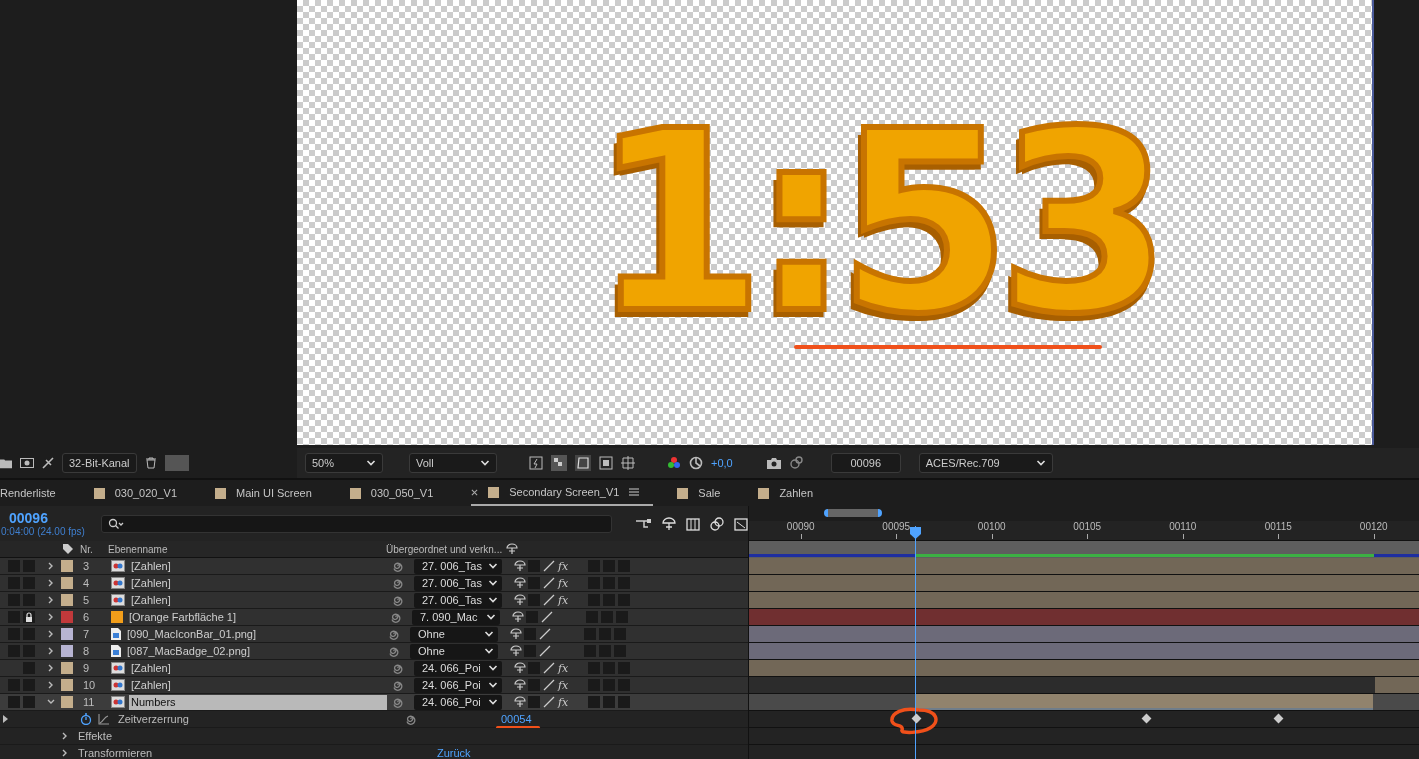 The width and height of the screenshot is (1419, 759). What do you see at coordinates (634, 492) in the screenshot?
I see `menu-icon` at bounding box center [634, 492].